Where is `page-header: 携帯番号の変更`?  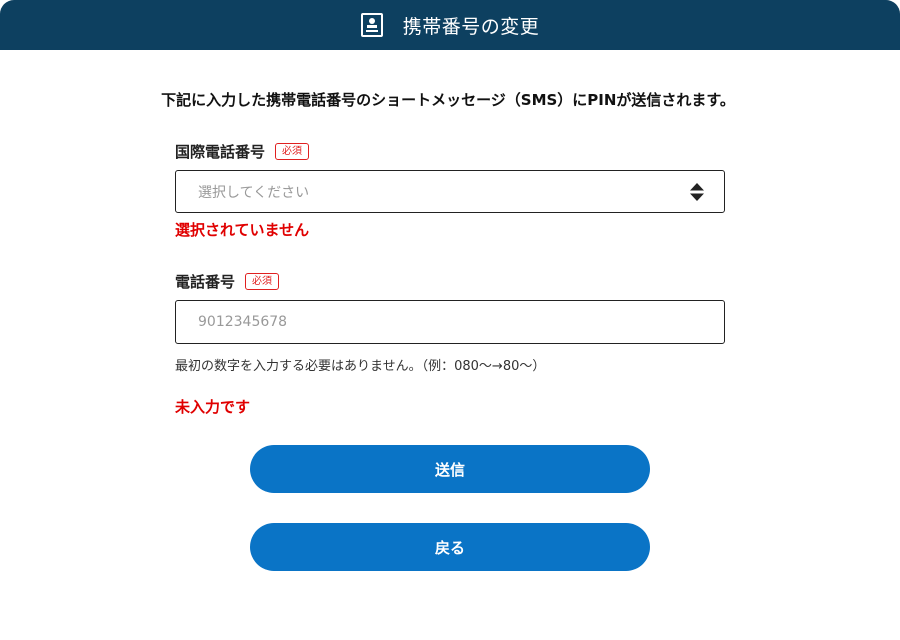 page-header: 携帯番号の変更 is located at coordinates (450, 25).